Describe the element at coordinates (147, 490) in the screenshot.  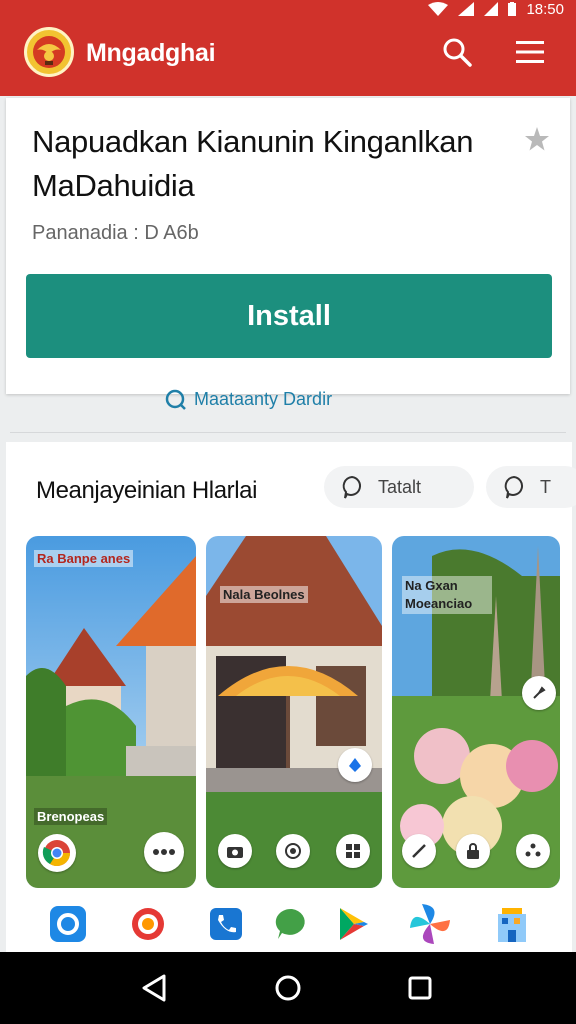
I see `section-title: Meanjayeinian Hlarlai` at that location.